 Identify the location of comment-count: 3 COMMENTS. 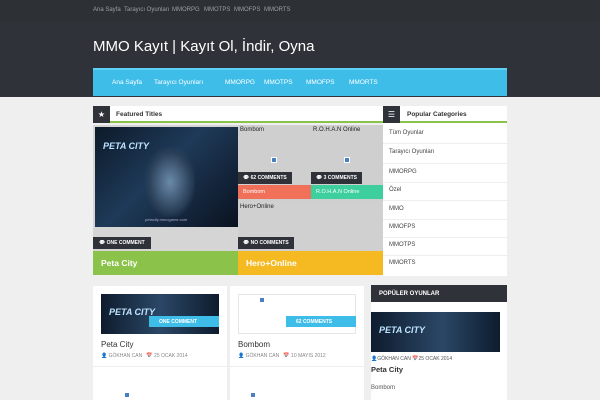
(340, 178).